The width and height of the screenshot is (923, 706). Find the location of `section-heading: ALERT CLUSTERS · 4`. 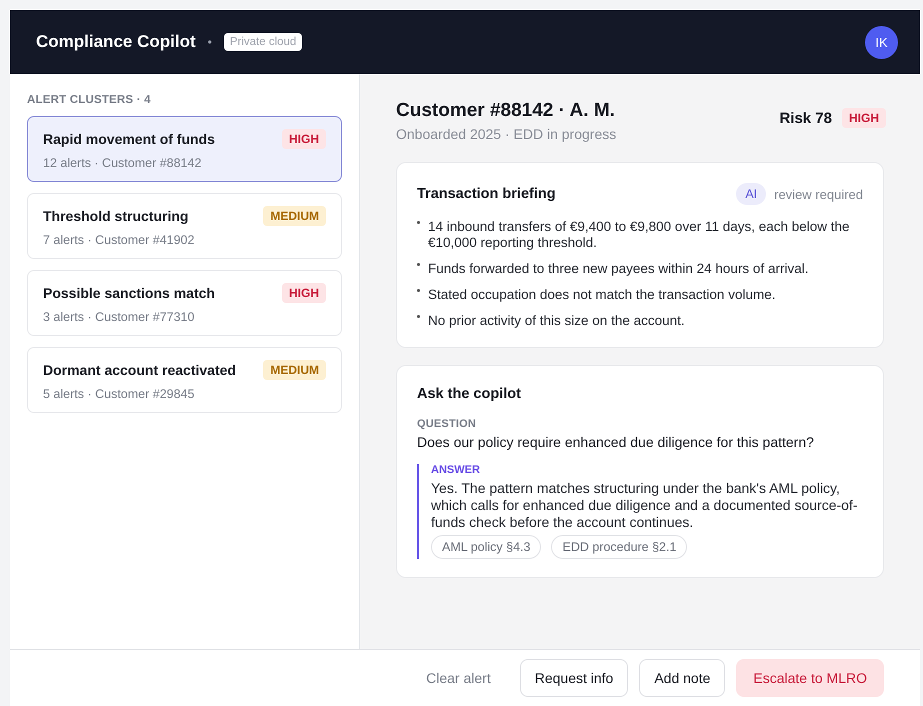

section-heading: ALERT CLUSTERS · 4 is located at coordinates (89, 100).